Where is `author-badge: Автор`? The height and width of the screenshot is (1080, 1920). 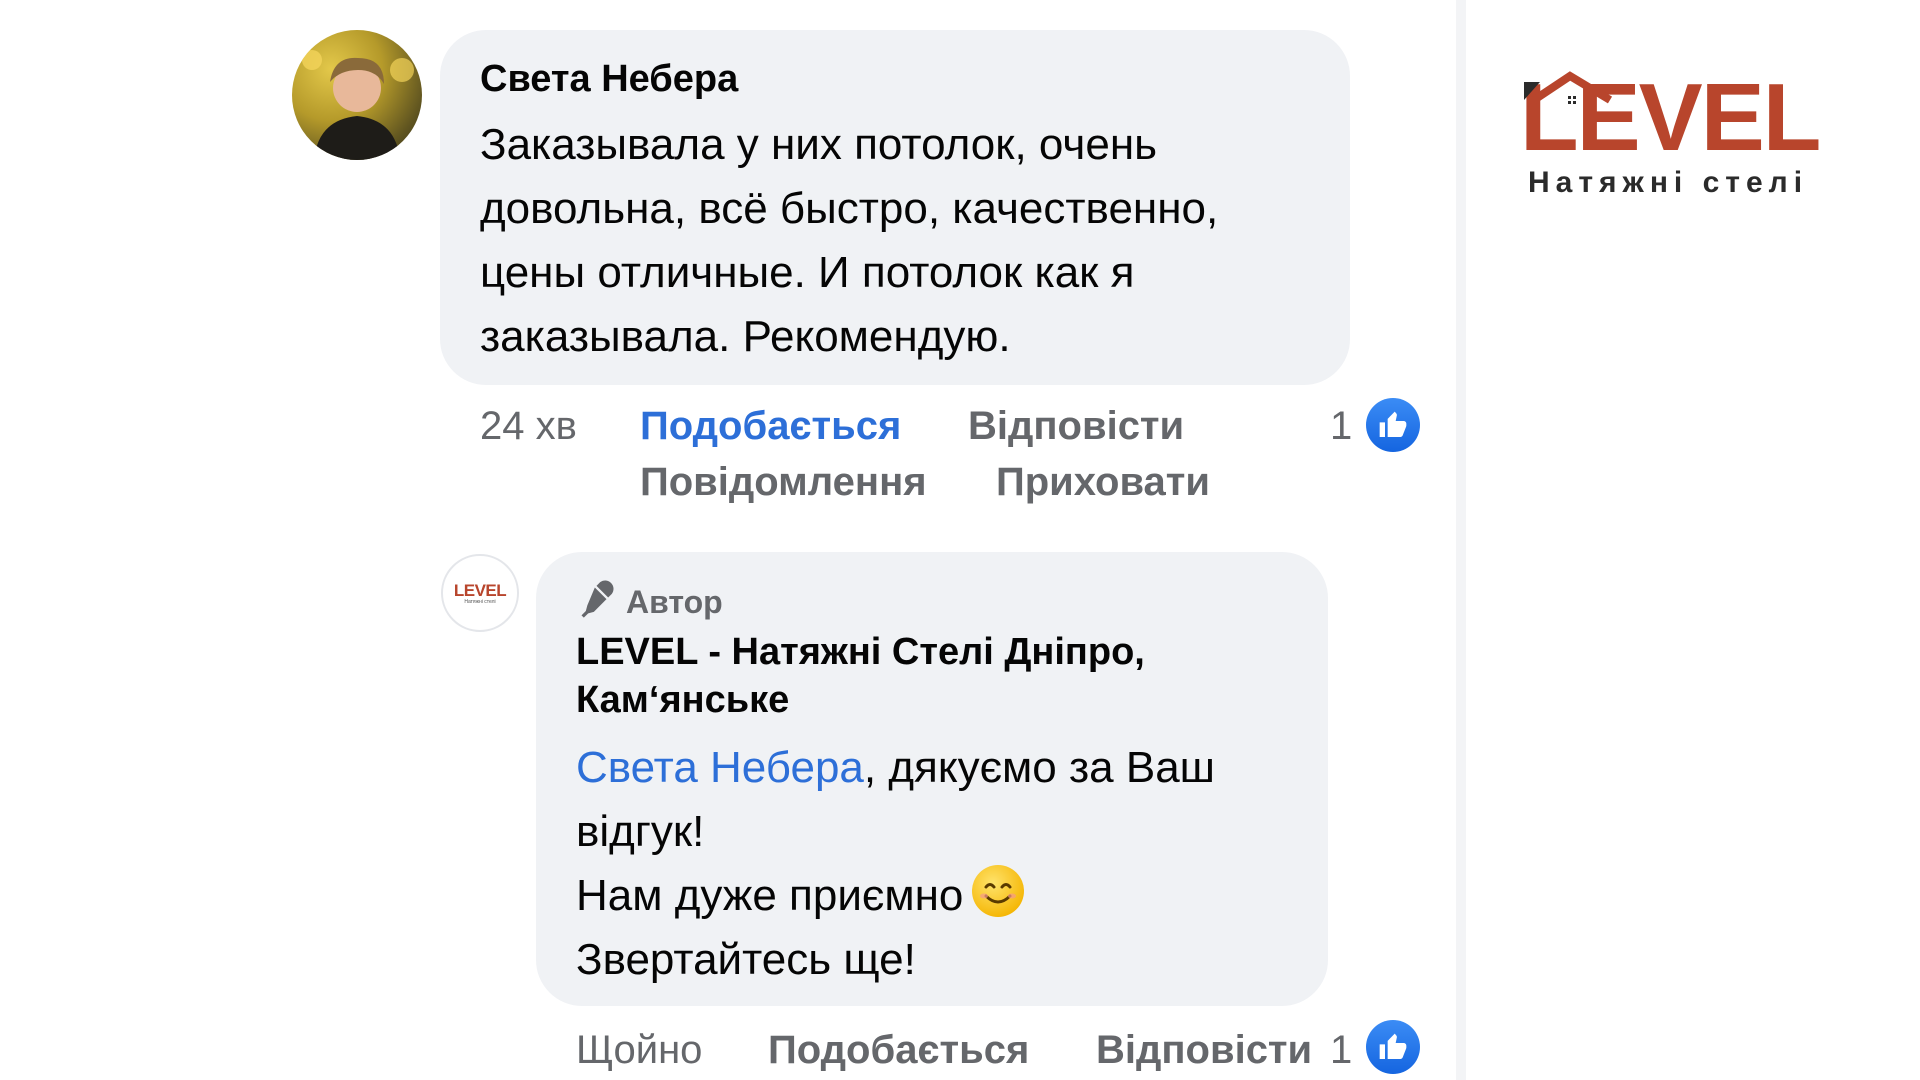
author-badge: Автор is located at coordinates (649, 602).